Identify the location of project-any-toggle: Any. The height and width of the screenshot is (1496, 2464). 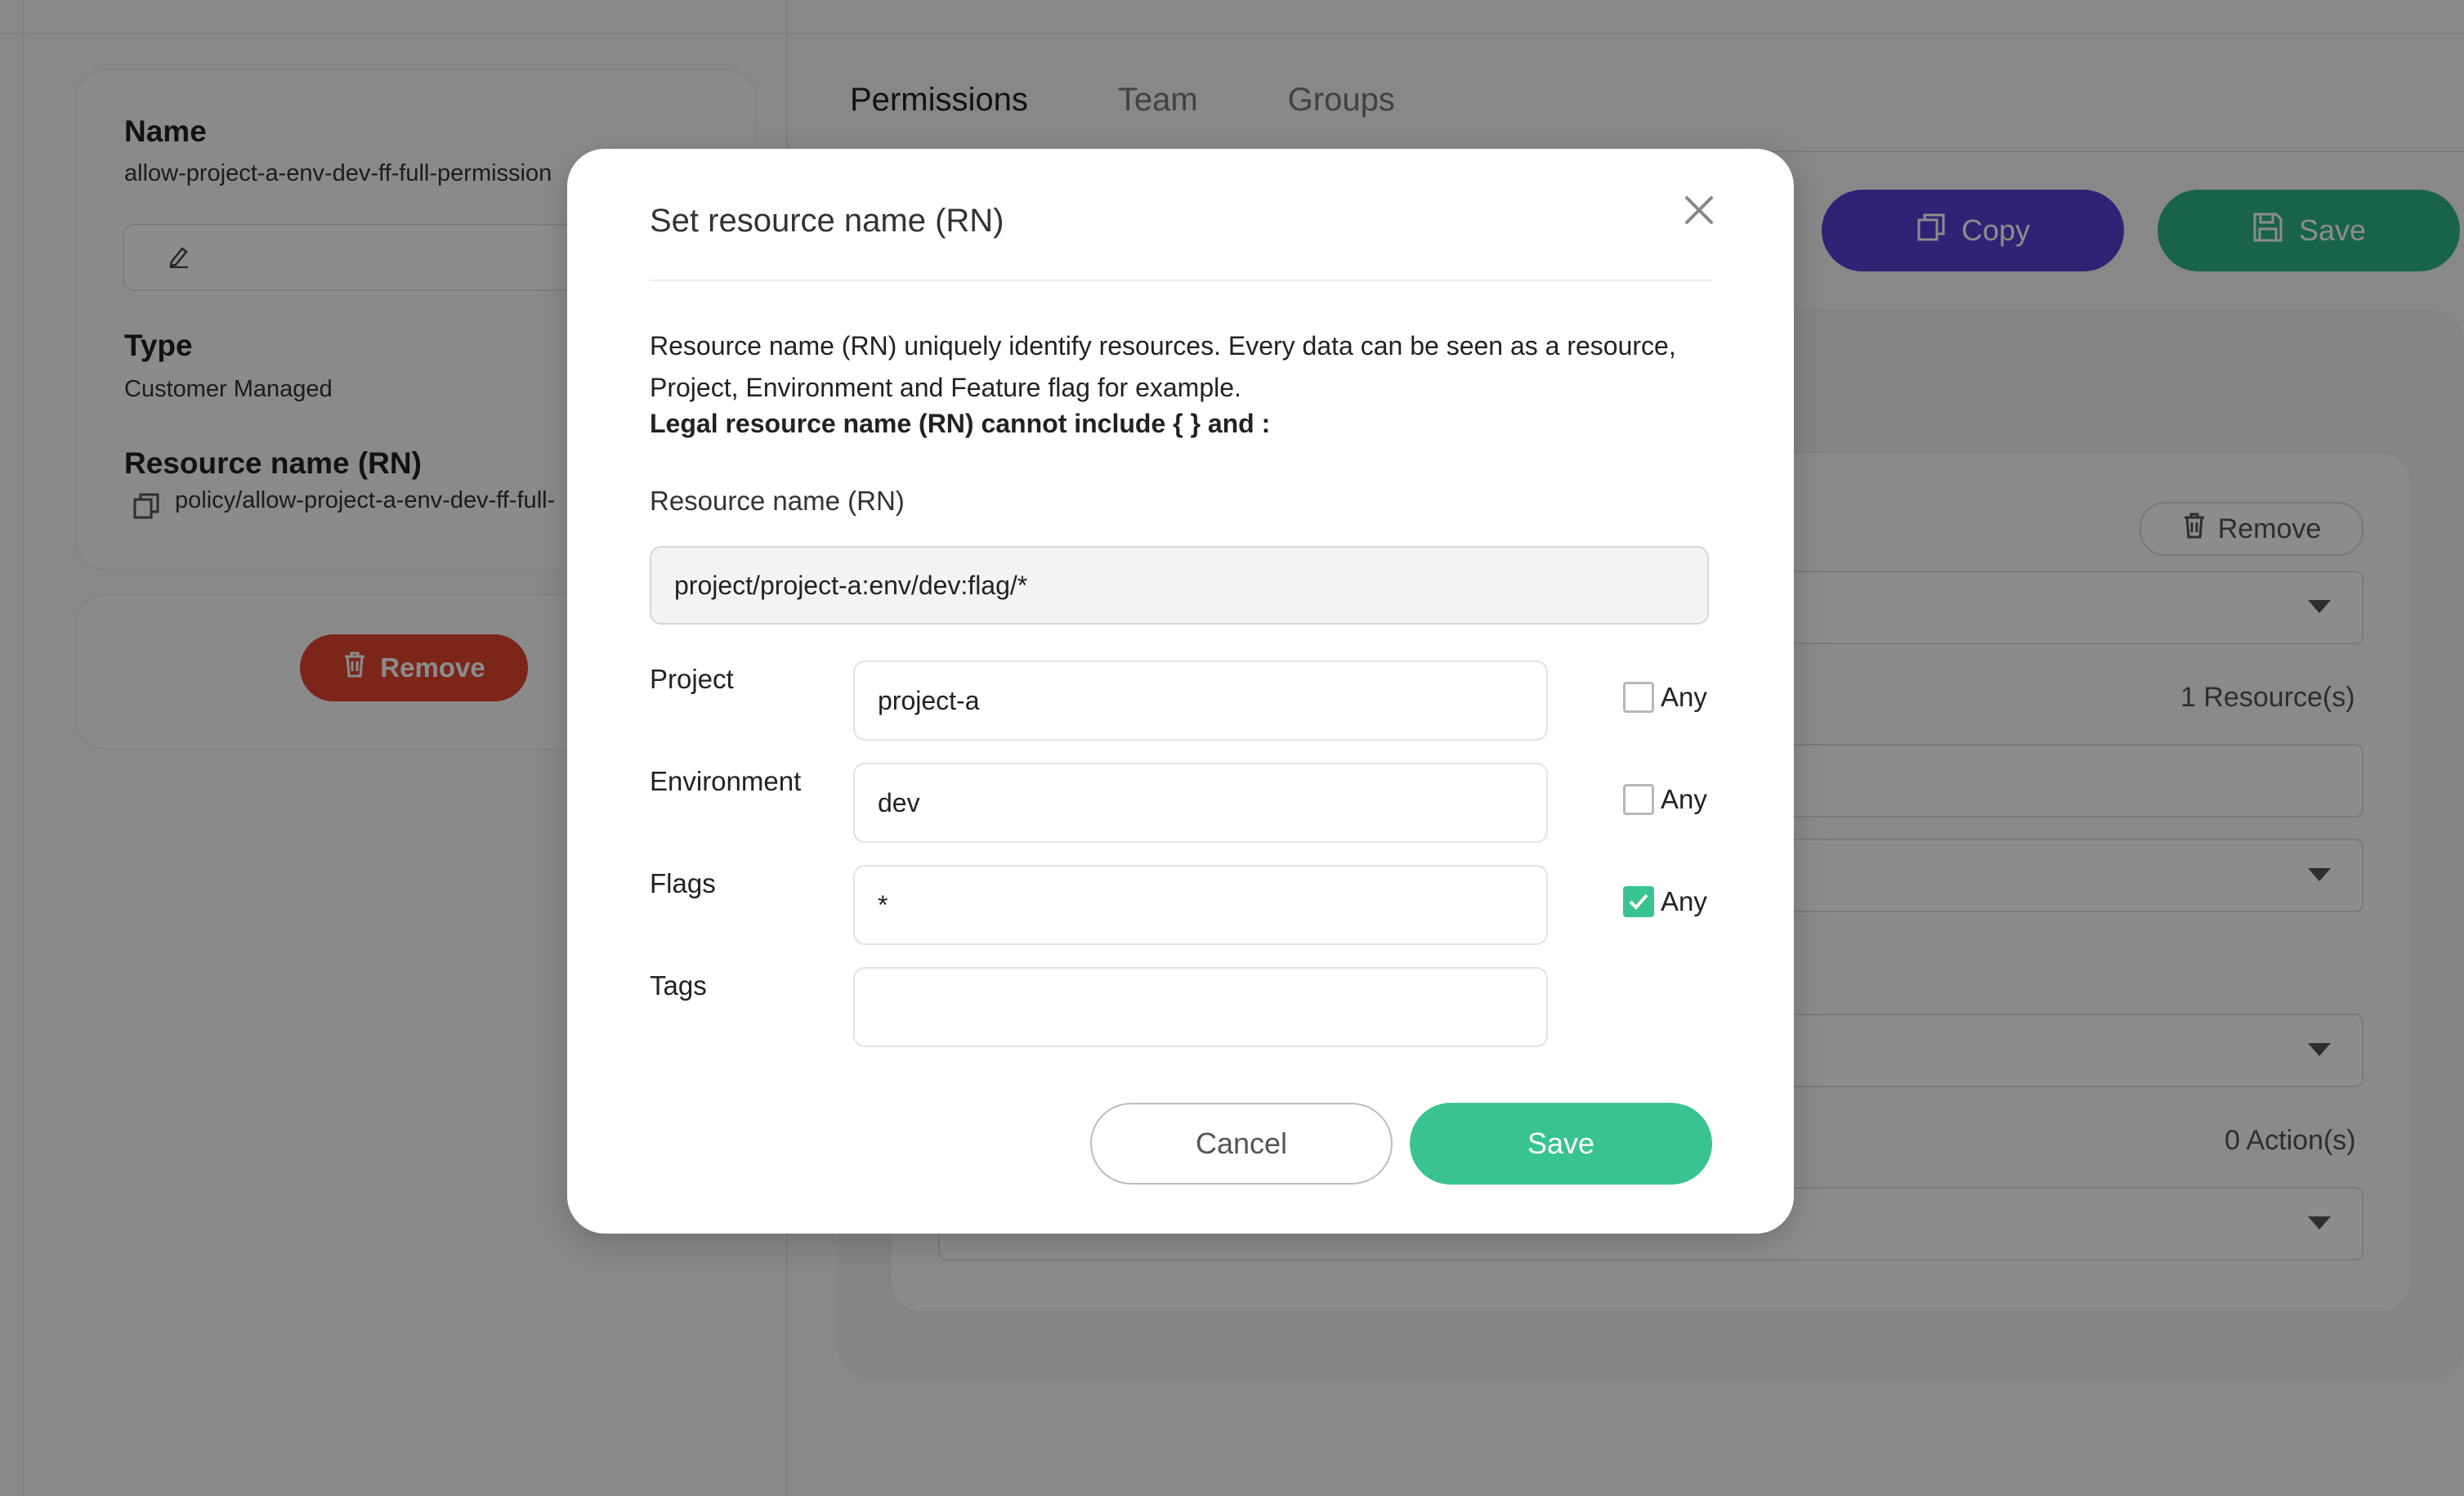
(1665, 697).